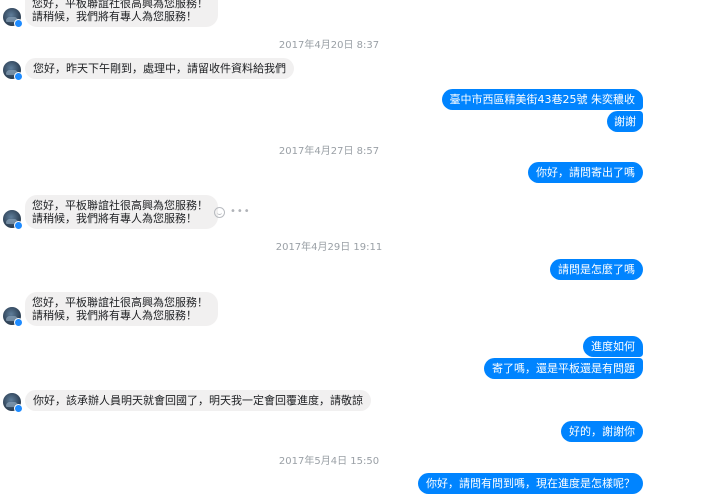 This screenshot has width=720, height=501. I want to click on outgoing-message-bubble: 寄了嗎，還是平板還是有問題, so click(563, 368).